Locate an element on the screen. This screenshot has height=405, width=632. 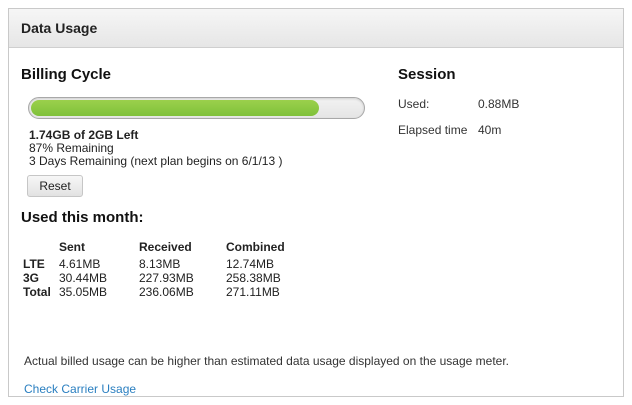
cell-received: 227.93MB is located at coordinates (166, 278).